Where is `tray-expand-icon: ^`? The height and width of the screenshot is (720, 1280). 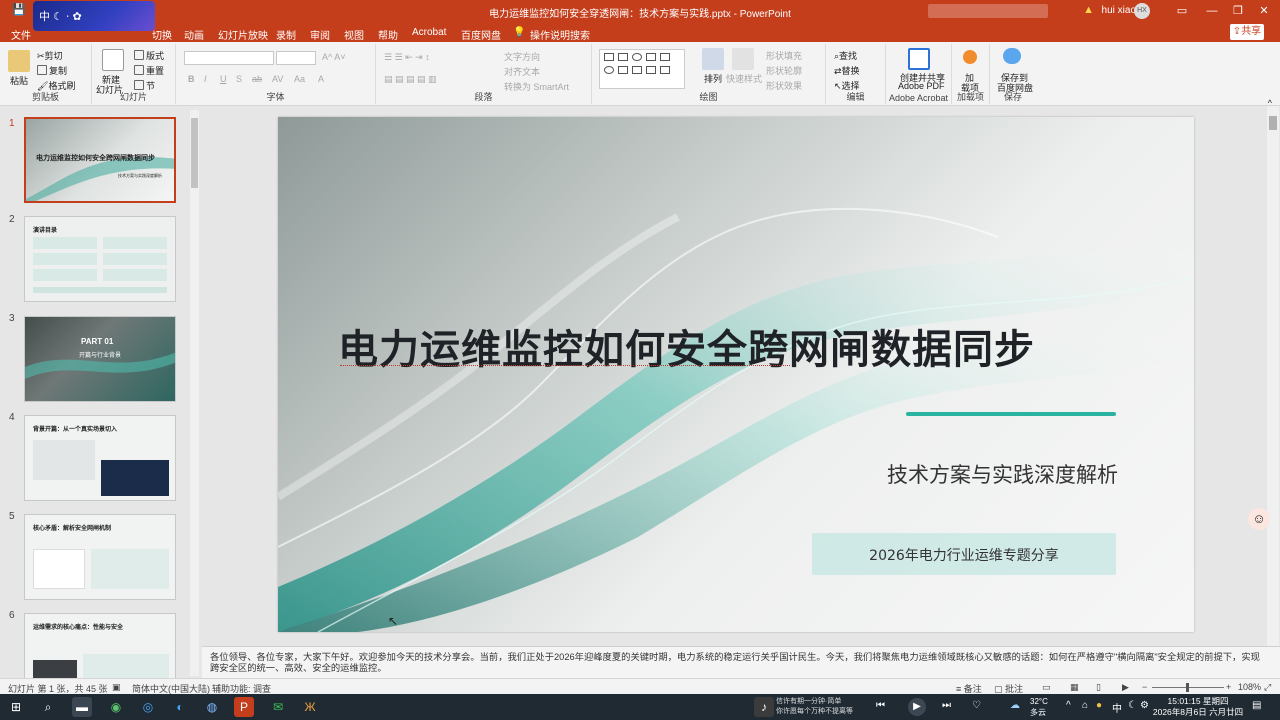
tray-expand-icon: ^ is located at coordinates (1068, 705).